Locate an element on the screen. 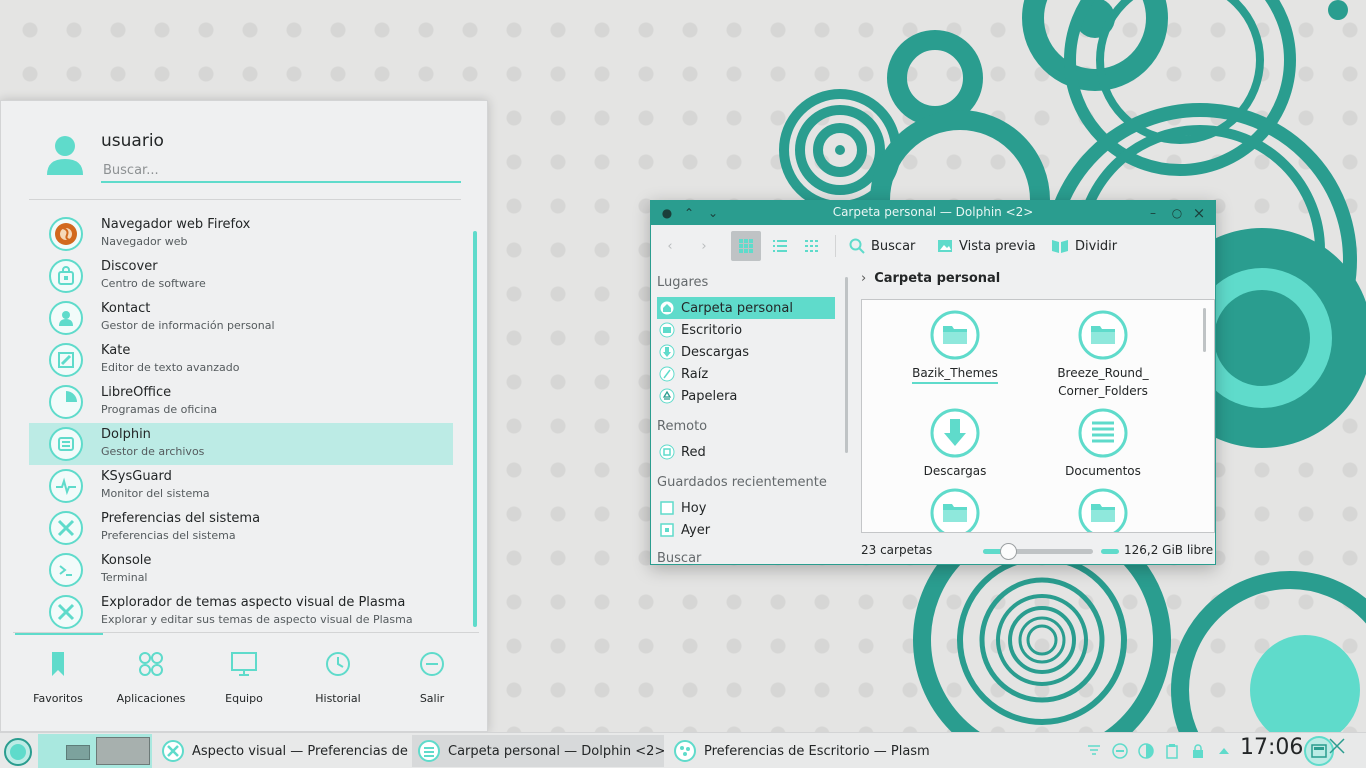 Image resolution: width=1366 pixels, height=768 pixels. network-icon is located at coordinates (667, 452).